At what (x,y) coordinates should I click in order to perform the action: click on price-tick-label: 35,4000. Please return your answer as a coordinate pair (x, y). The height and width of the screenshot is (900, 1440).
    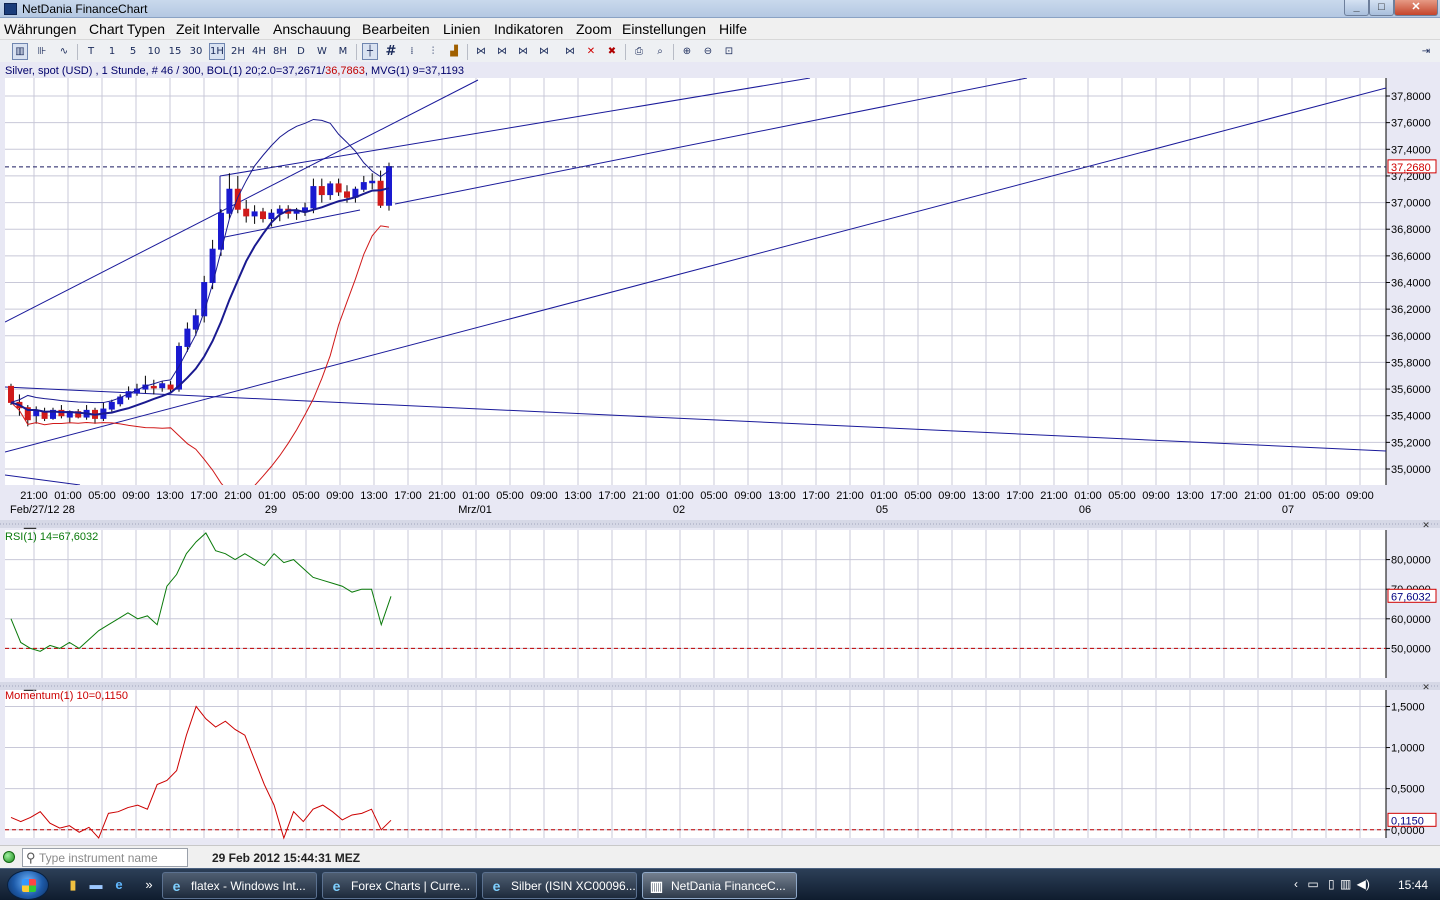
    Looking at the image, I should click on (1411, 417).